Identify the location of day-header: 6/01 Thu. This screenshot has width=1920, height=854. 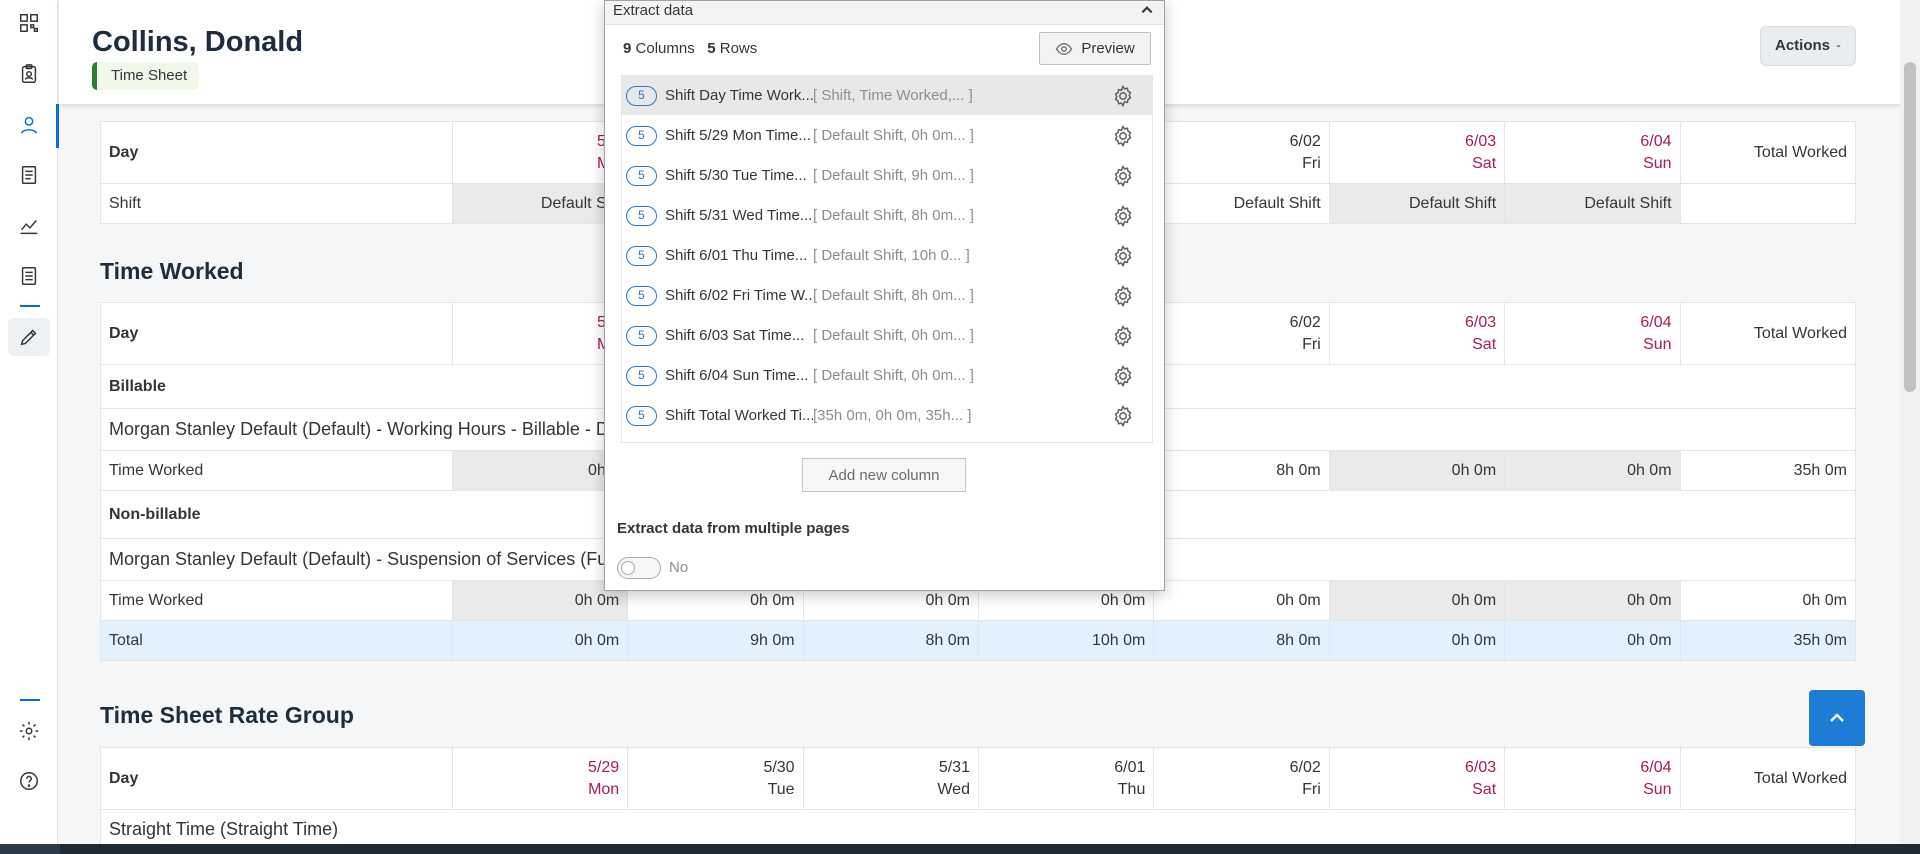
(1066, 778).